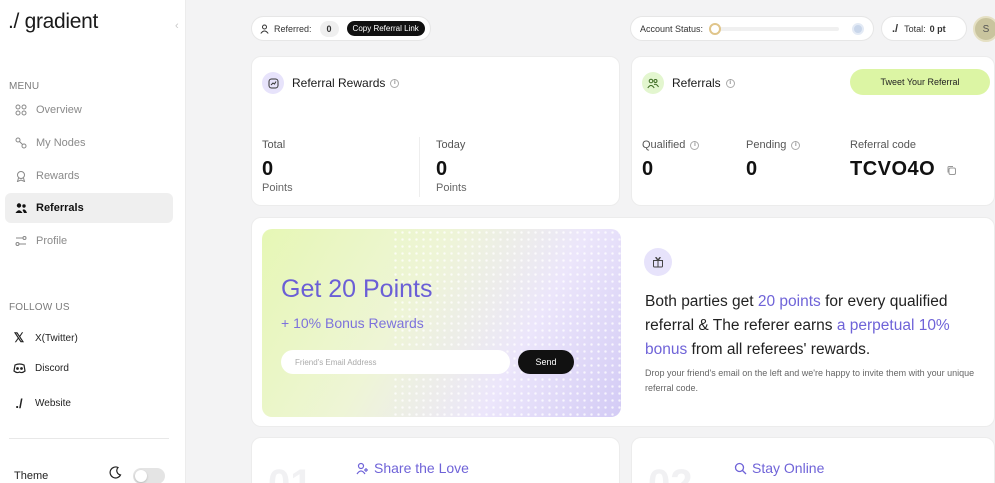 This screenshot has height=483, width=995. Describe the element at coordinates (53, 22) in the screenshot. I see `app-logo: ./ gradient` at that location.